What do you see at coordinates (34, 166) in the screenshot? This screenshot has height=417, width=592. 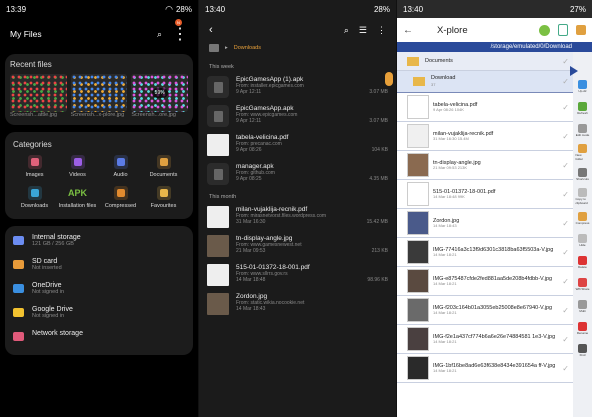 I see `category-images: Images` at bounding box center [34, 166].